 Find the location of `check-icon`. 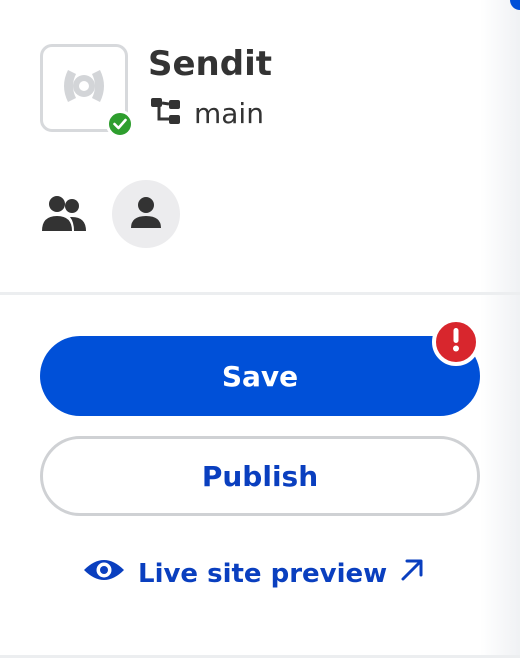

check-icon is located at coordinates (120, 124).